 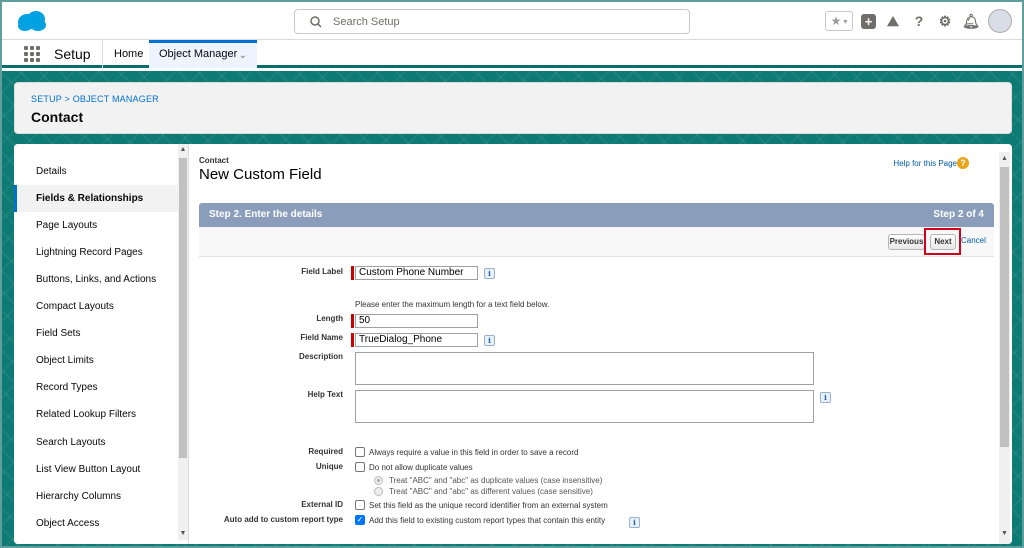 What do you see at coordinates (416, 273) in the screenshot?
I see `field-label-input: Custom Phone Number` at bounding box center [416, 273].